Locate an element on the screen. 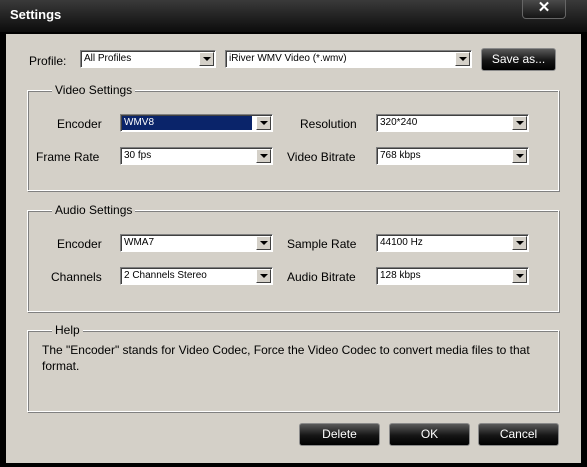 The height and width of the screenshot is (467, 587). resolution-label: Resolution is located at coordinates (328, 124).